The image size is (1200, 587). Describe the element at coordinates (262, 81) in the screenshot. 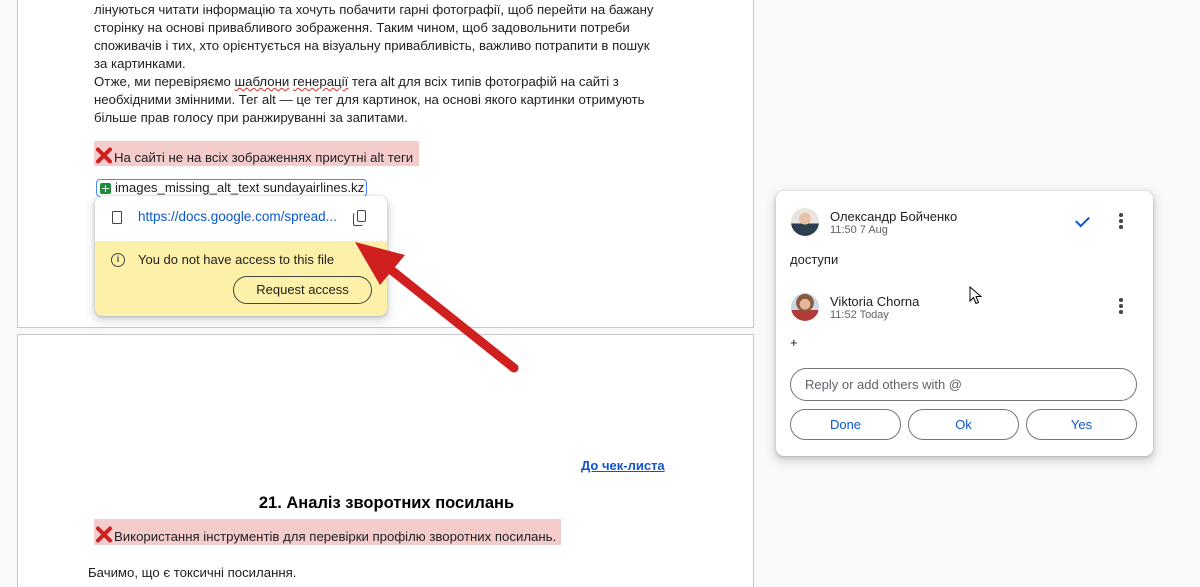

I see `spelling-error-word: шаблони` at that location.